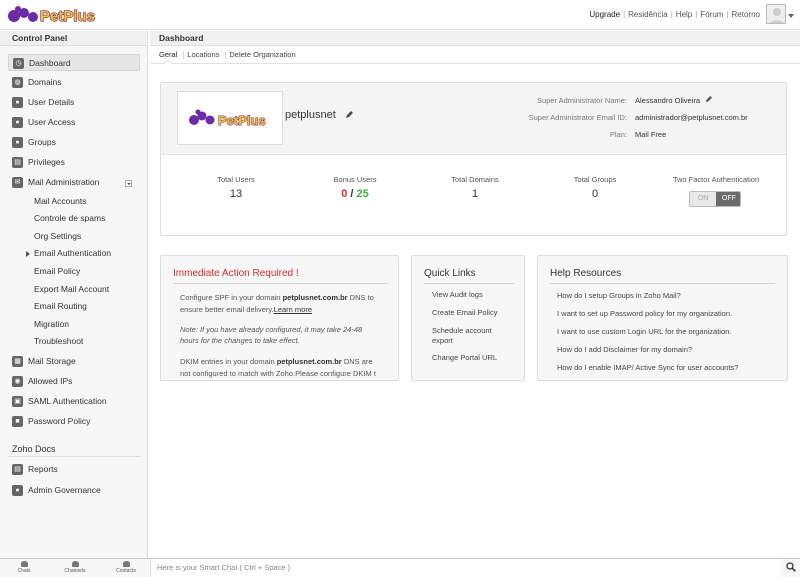 The image size is (800, 577). I want to click on sidebar-item-label: Allowed IPs, so click(50, 381).